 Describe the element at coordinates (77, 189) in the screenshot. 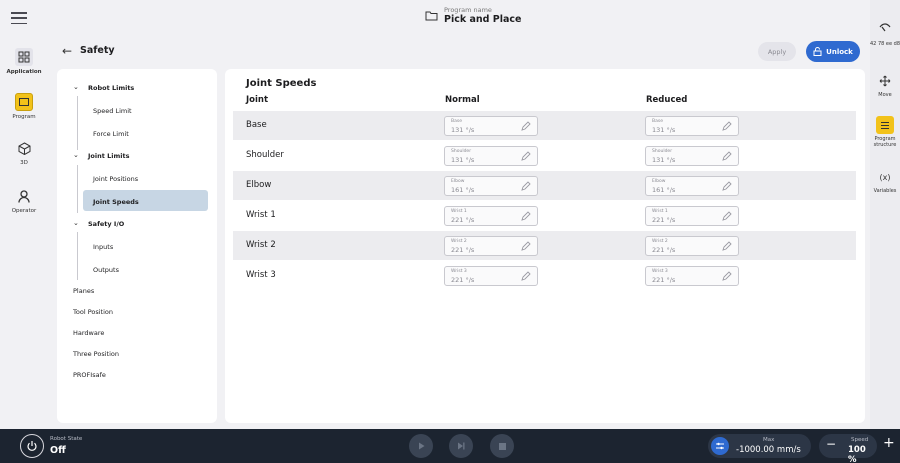

I see `nav-tree-line` at that location.